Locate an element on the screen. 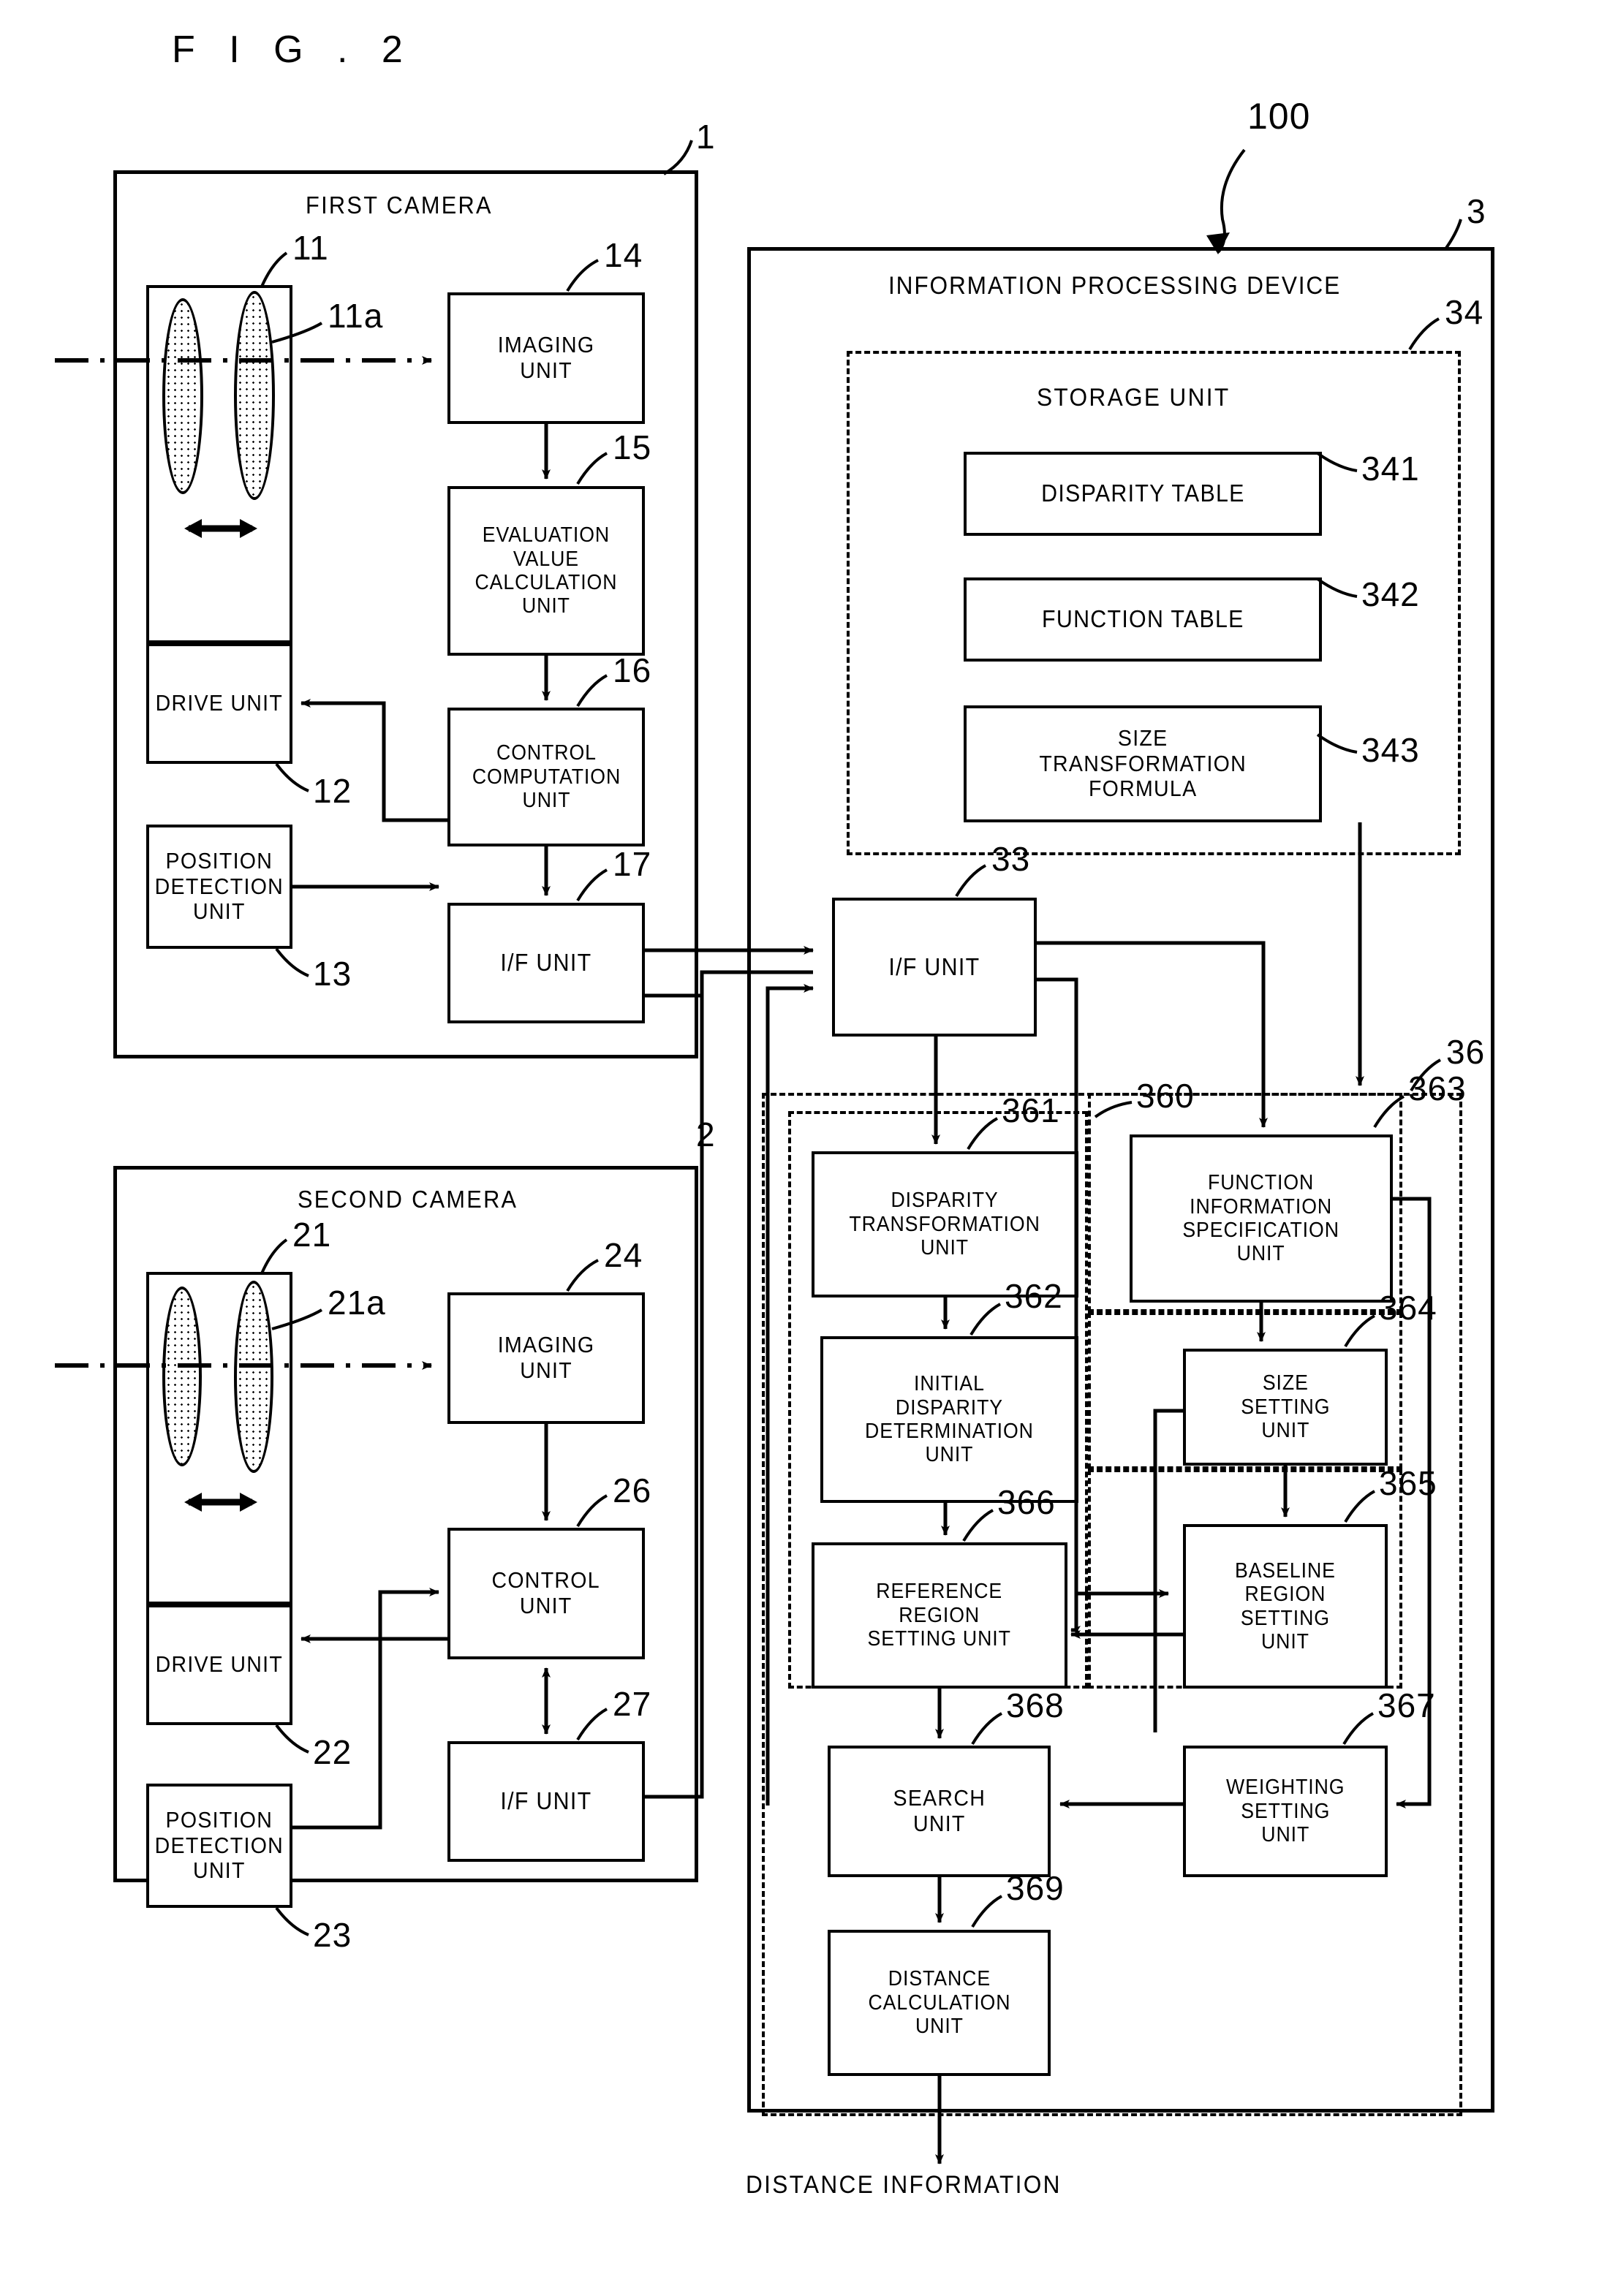 The image size is (1599, 2296). ref-lens-2a: 21a is located at coordinates (357, 1303).